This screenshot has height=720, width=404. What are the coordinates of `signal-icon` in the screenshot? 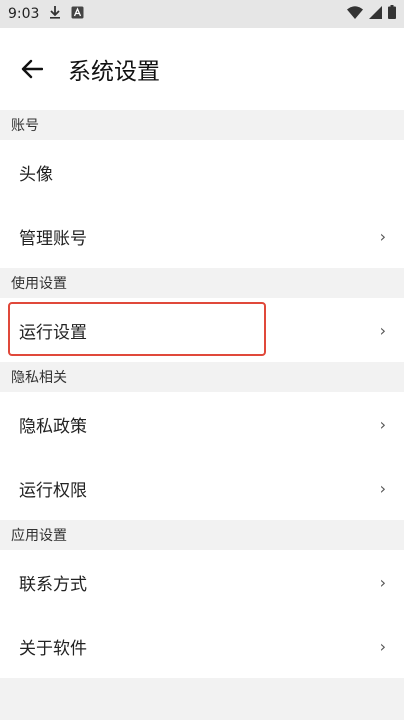 It's located at (375, 14).